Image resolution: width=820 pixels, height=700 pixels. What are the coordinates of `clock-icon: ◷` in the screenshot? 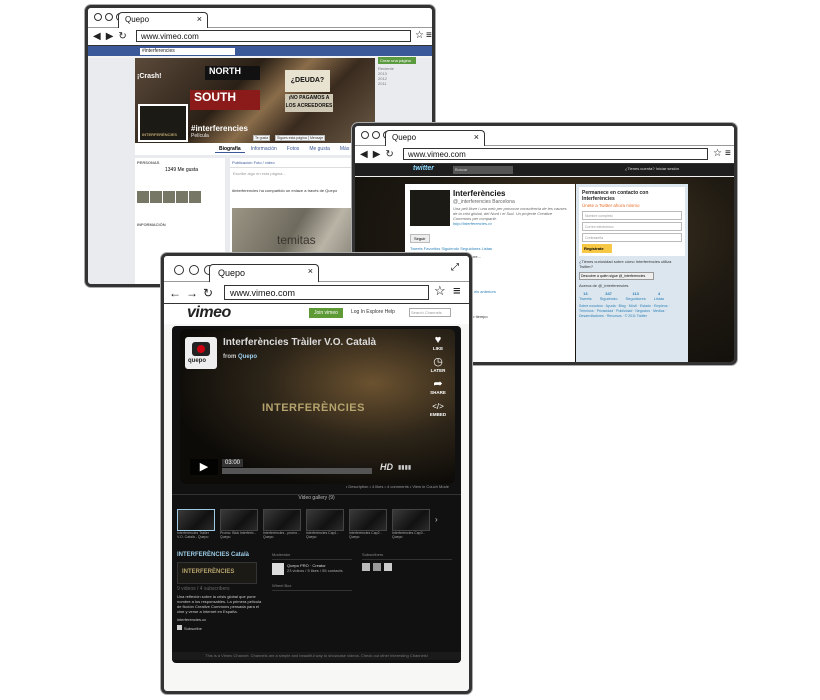 It's located at (438, 362).